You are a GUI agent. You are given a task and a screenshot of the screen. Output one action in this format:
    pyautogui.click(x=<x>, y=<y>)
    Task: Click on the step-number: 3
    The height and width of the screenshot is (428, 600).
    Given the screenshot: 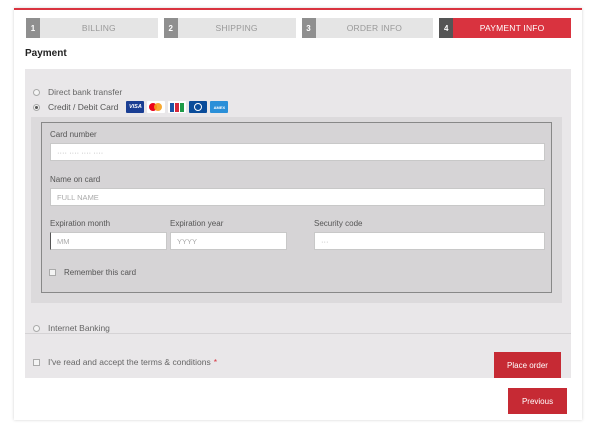 What is the action you would take?
    pyautogui.click(x=308, y=28)
    